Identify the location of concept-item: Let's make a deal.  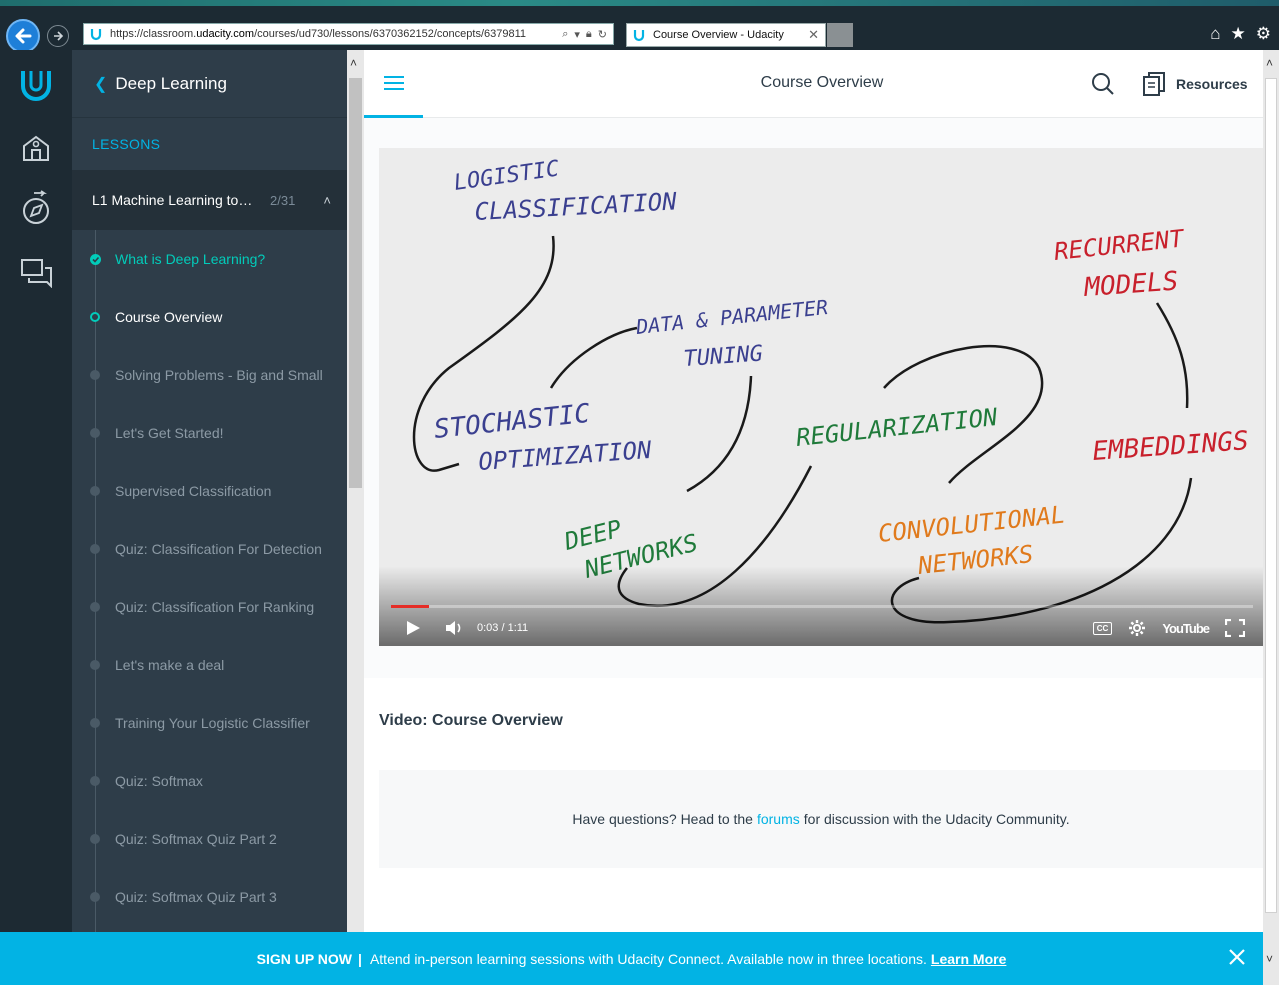
(209, 665).